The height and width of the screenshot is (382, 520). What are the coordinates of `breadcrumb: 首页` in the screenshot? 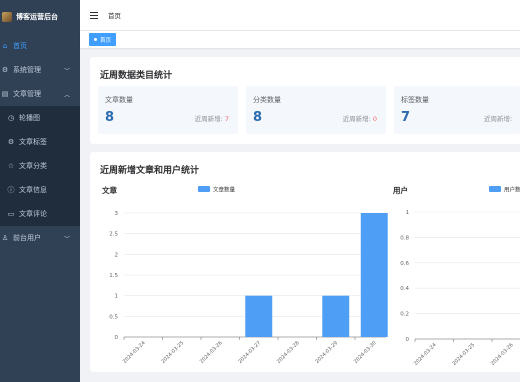 It's located at (114, 15).